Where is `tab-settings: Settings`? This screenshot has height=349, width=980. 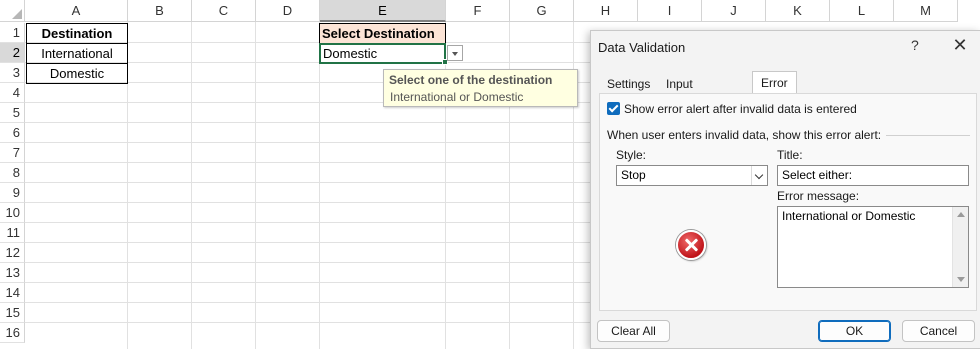 tab-settings: Settings is located at coordinates (628, 84).